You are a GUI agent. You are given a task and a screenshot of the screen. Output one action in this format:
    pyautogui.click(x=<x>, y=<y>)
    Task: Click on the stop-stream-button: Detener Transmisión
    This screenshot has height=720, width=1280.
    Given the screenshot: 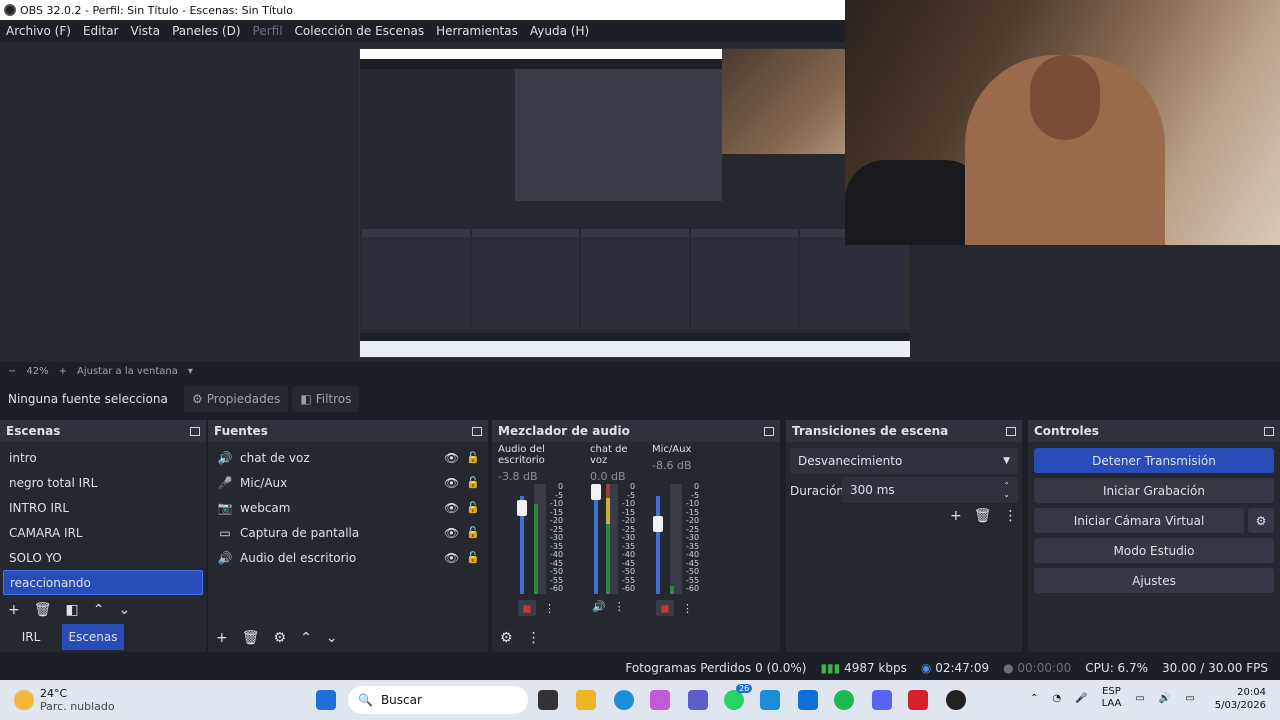 What is the action you would take?
    pyautogui.click(x=1154, y=460)
    